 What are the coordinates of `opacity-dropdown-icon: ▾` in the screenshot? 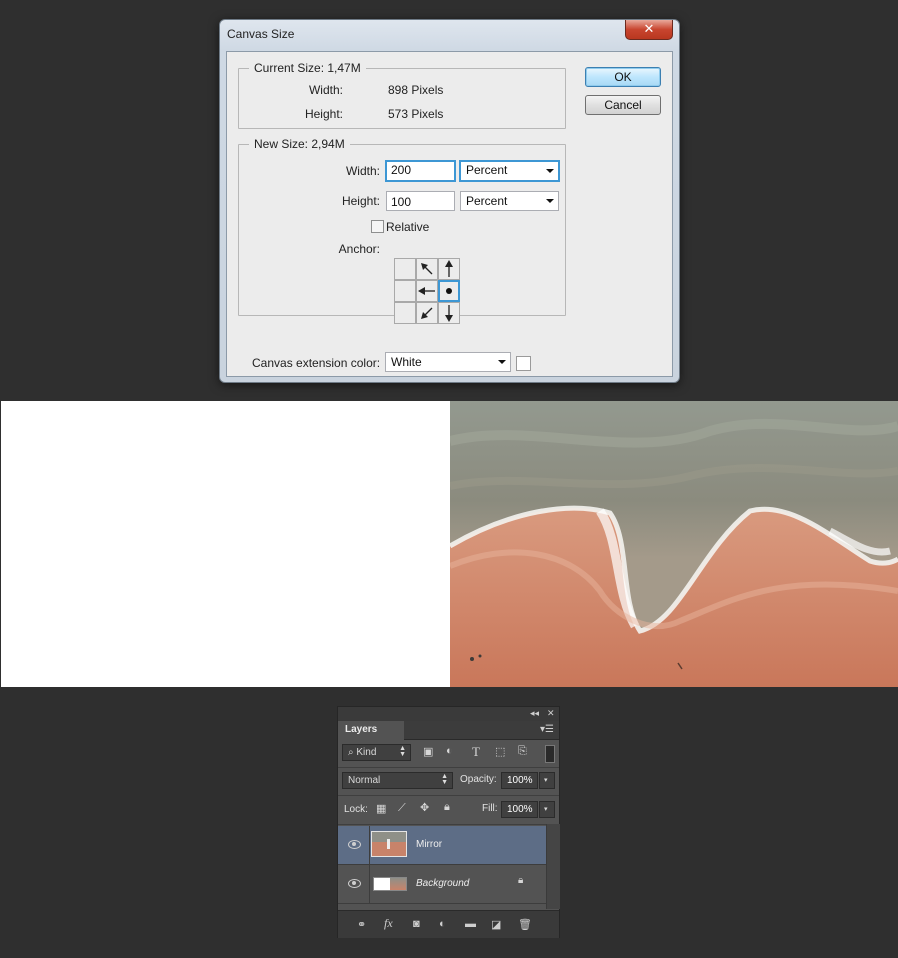 It's located at (547, 780).